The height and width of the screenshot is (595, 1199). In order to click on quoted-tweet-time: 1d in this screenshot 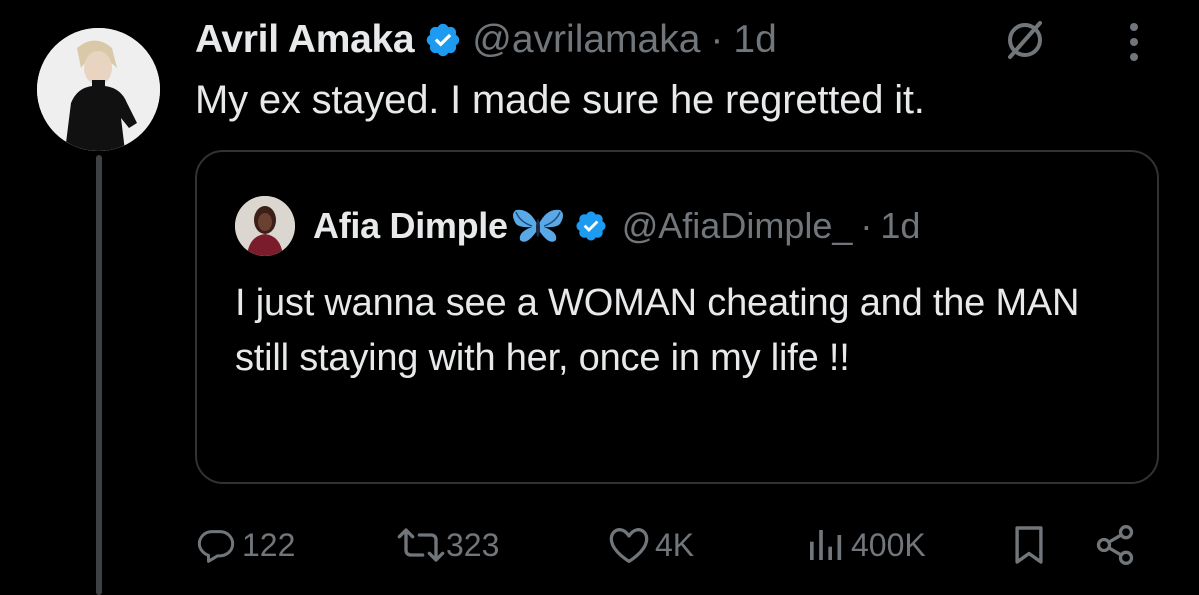, I will do `click(900, 226)`.